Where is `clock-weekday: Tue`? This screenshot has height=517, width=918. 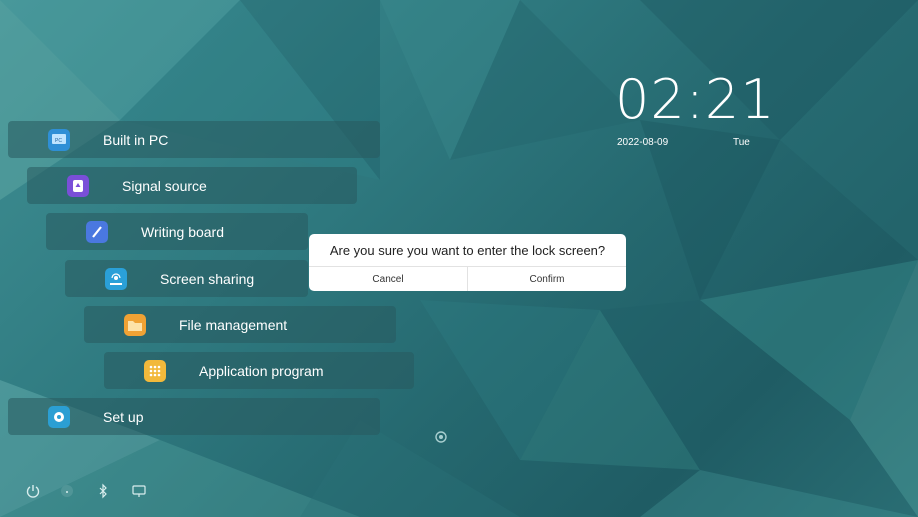 clock-weekday: Tue is located at coordinates (741, 142).